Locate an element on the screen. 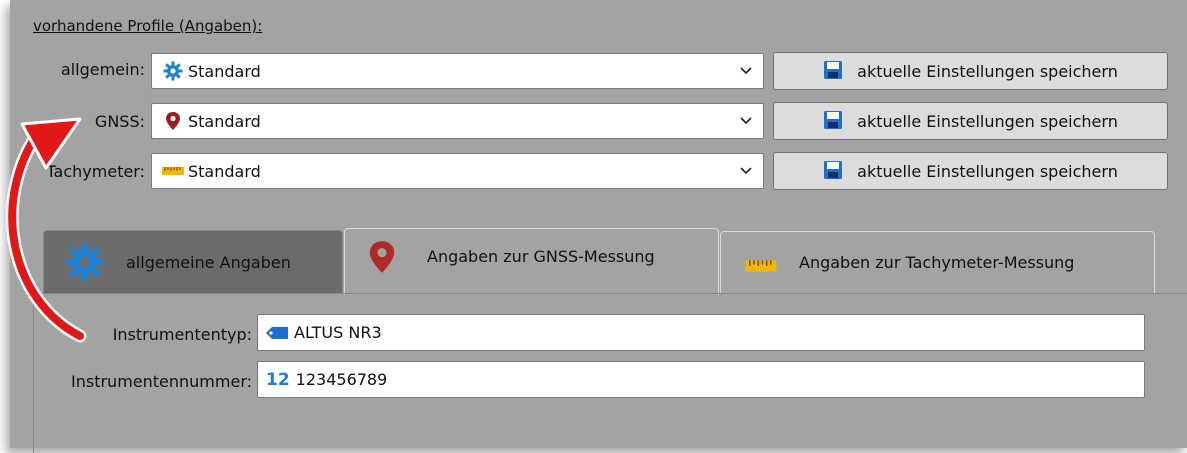  profile-select-gnss: Standard is located at coordinates (457, 121).